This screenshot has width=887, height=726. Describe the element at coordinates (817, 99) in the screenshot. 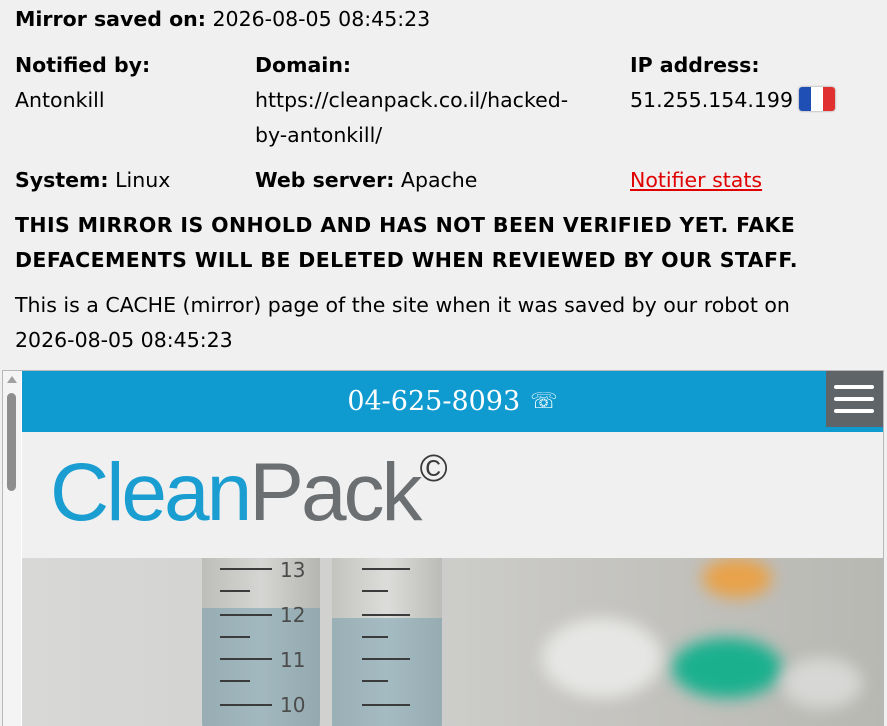

I see `france-flag-icon` at that location.